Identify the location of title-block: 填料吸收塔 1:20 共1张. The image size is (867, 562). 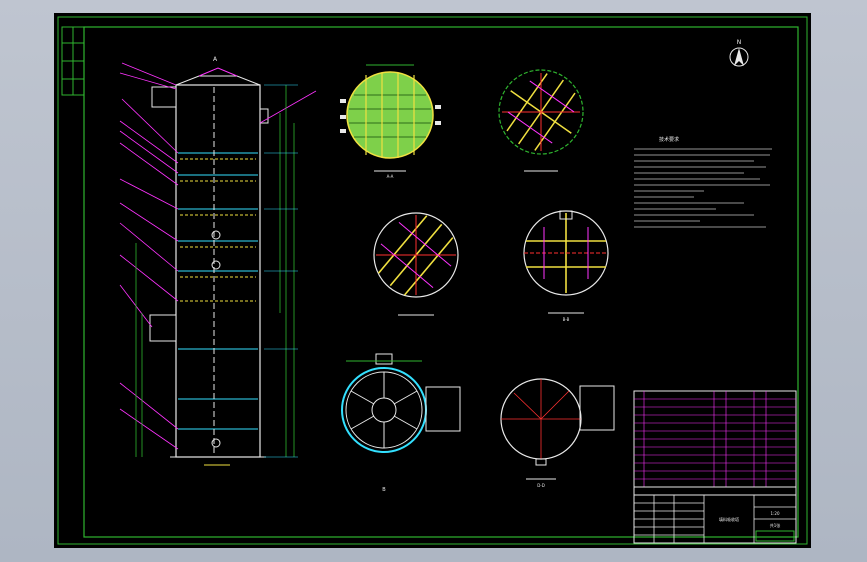
(715, 467).